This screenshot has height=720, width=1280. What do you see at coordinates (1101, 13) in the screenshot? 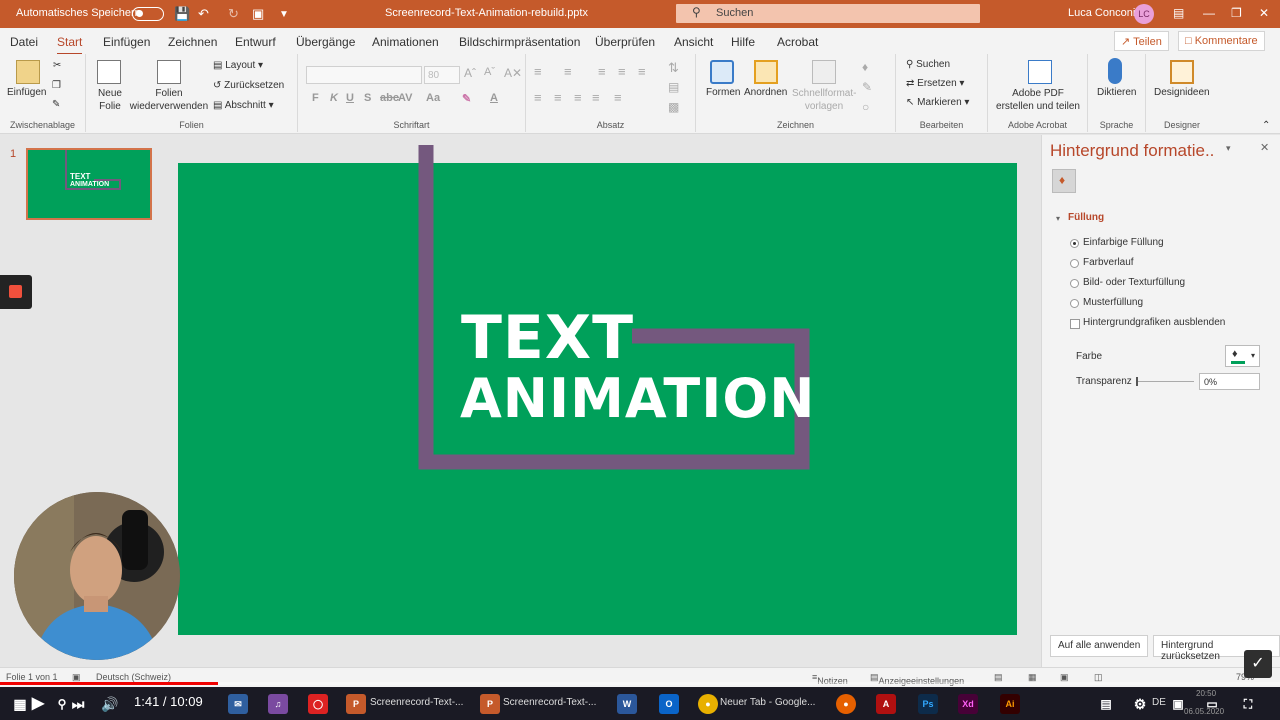
I see `user-name: Luca Conconi` at bounding box center [1101, 13].